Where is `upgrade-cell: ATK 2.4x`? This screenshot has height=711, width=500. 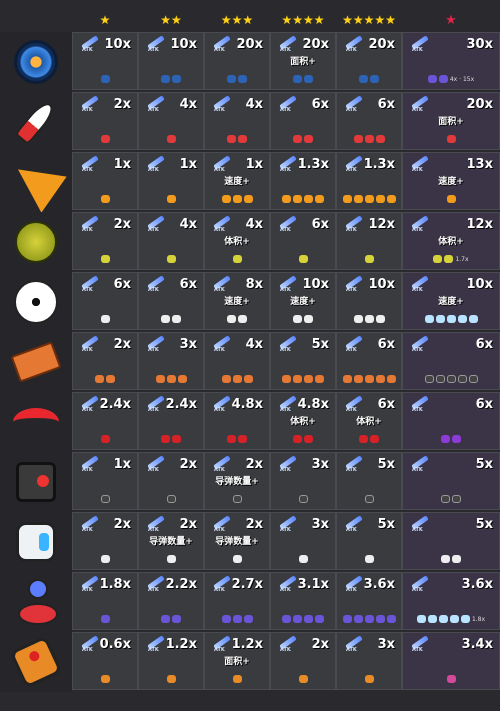
upgrade-cell: ATK 2.4x is located at coordinates (171, 421).